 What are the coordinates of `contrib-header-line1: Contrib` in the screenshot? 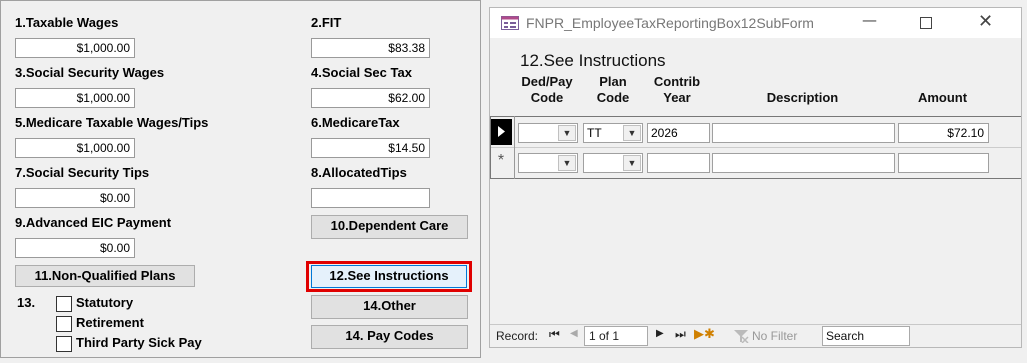 It's located at (677, 81).